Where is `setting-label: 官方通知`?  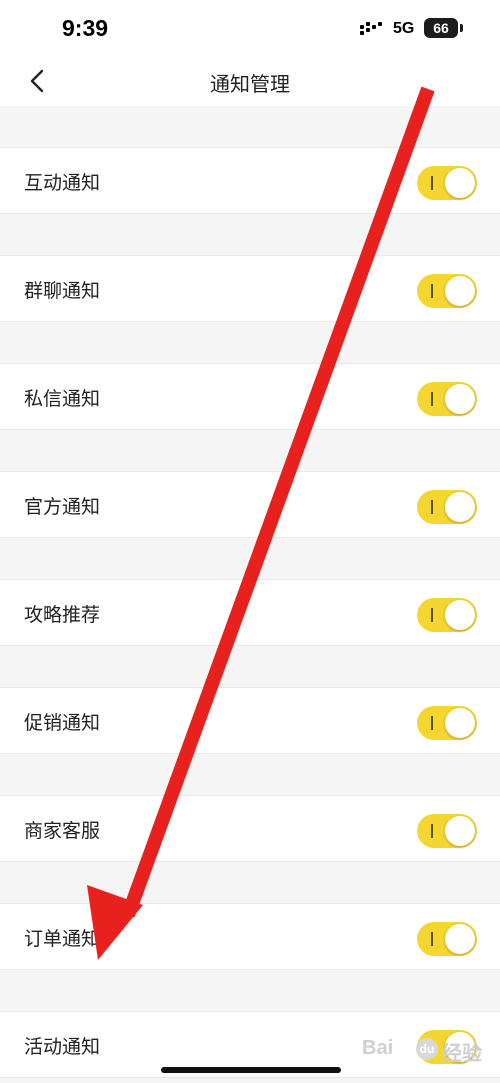
setting-label: 官方通知 is located at coordinates (62, 507).